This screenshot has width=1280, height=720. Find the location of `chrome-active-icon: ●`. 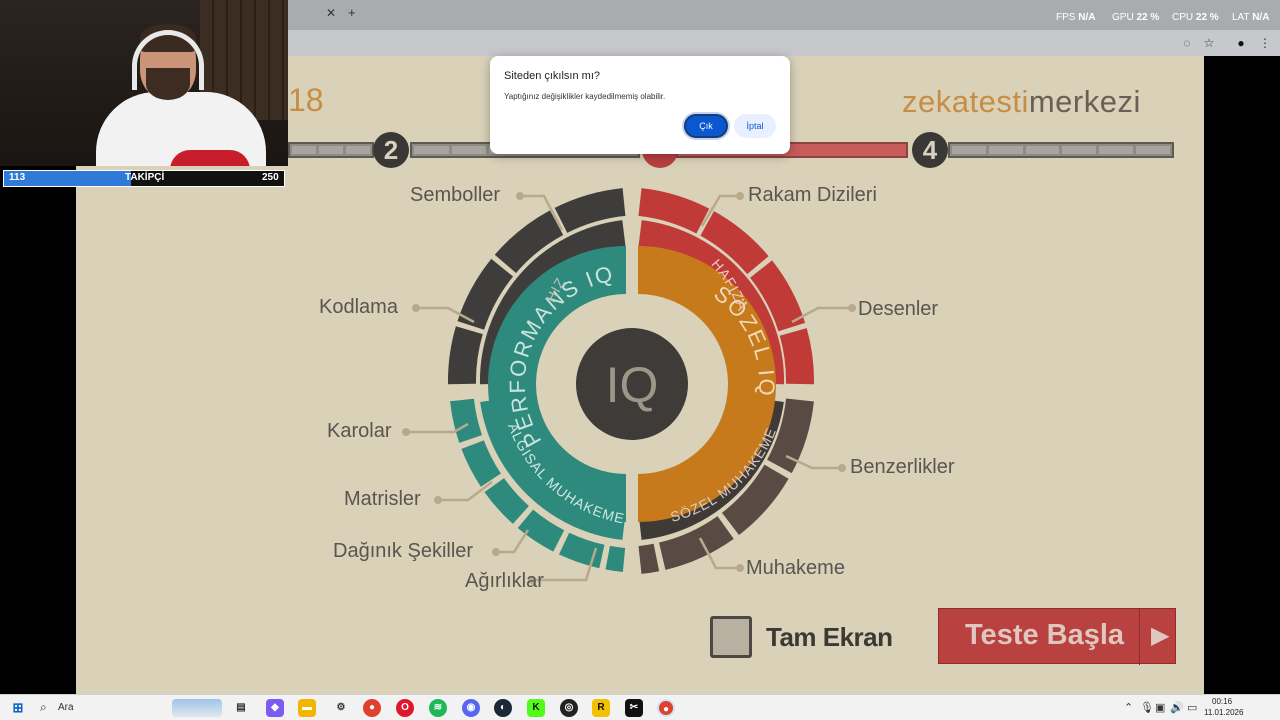

chrome-active-icon: ● is located at coordinates (666, 708).